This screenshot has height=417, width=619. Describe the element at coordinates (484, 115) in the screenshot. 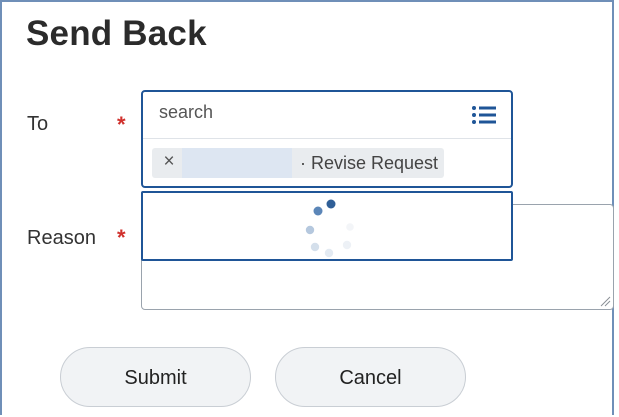

I see `list-icon` at that location.